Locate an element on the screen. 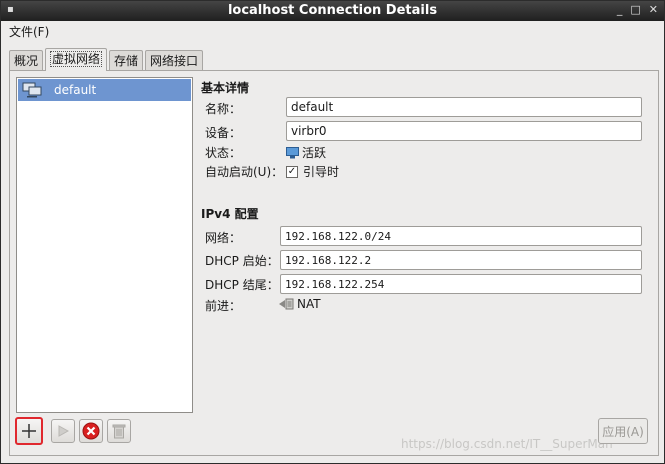 The height and width of the screenshot is (464, 665). state-value: 活跃 is located at coordinates (306, 152).